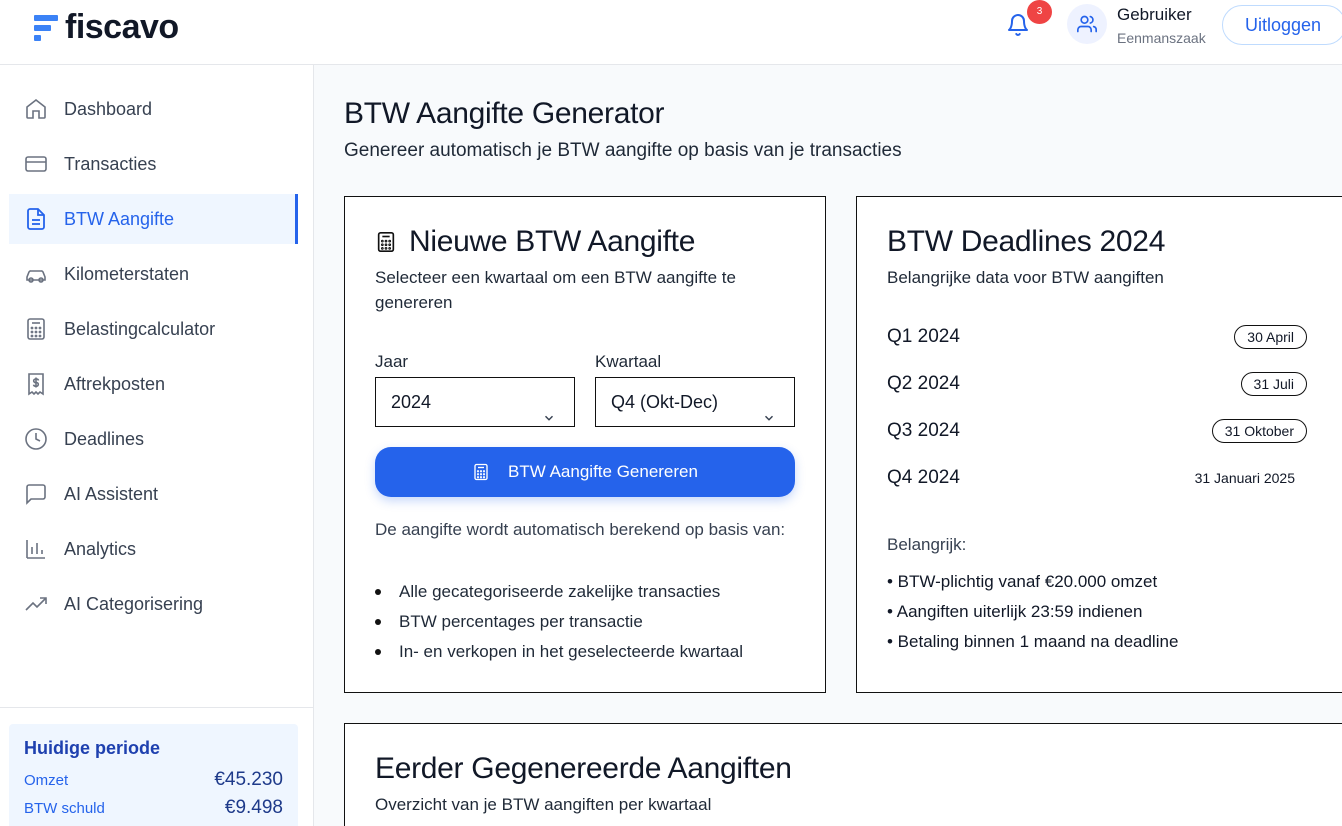 This screenshot has height=826, width=1342. Describe the element at coordinates (36, 219) in the screenshot. I see `document-icon` at that location.